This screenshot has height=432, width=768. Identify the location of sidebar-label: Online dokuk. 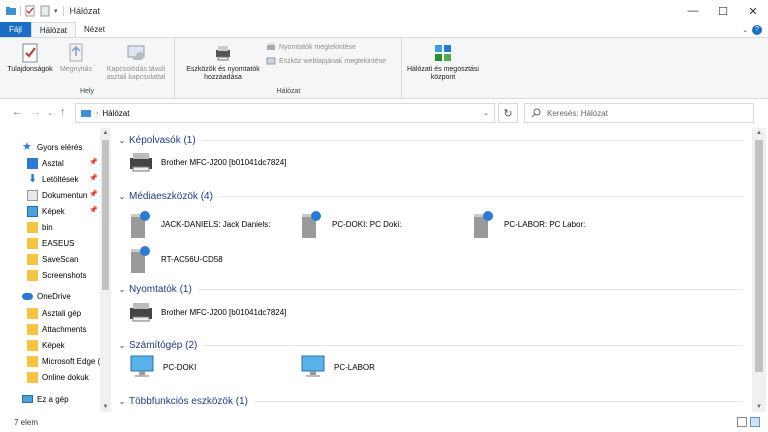
(65, 377).